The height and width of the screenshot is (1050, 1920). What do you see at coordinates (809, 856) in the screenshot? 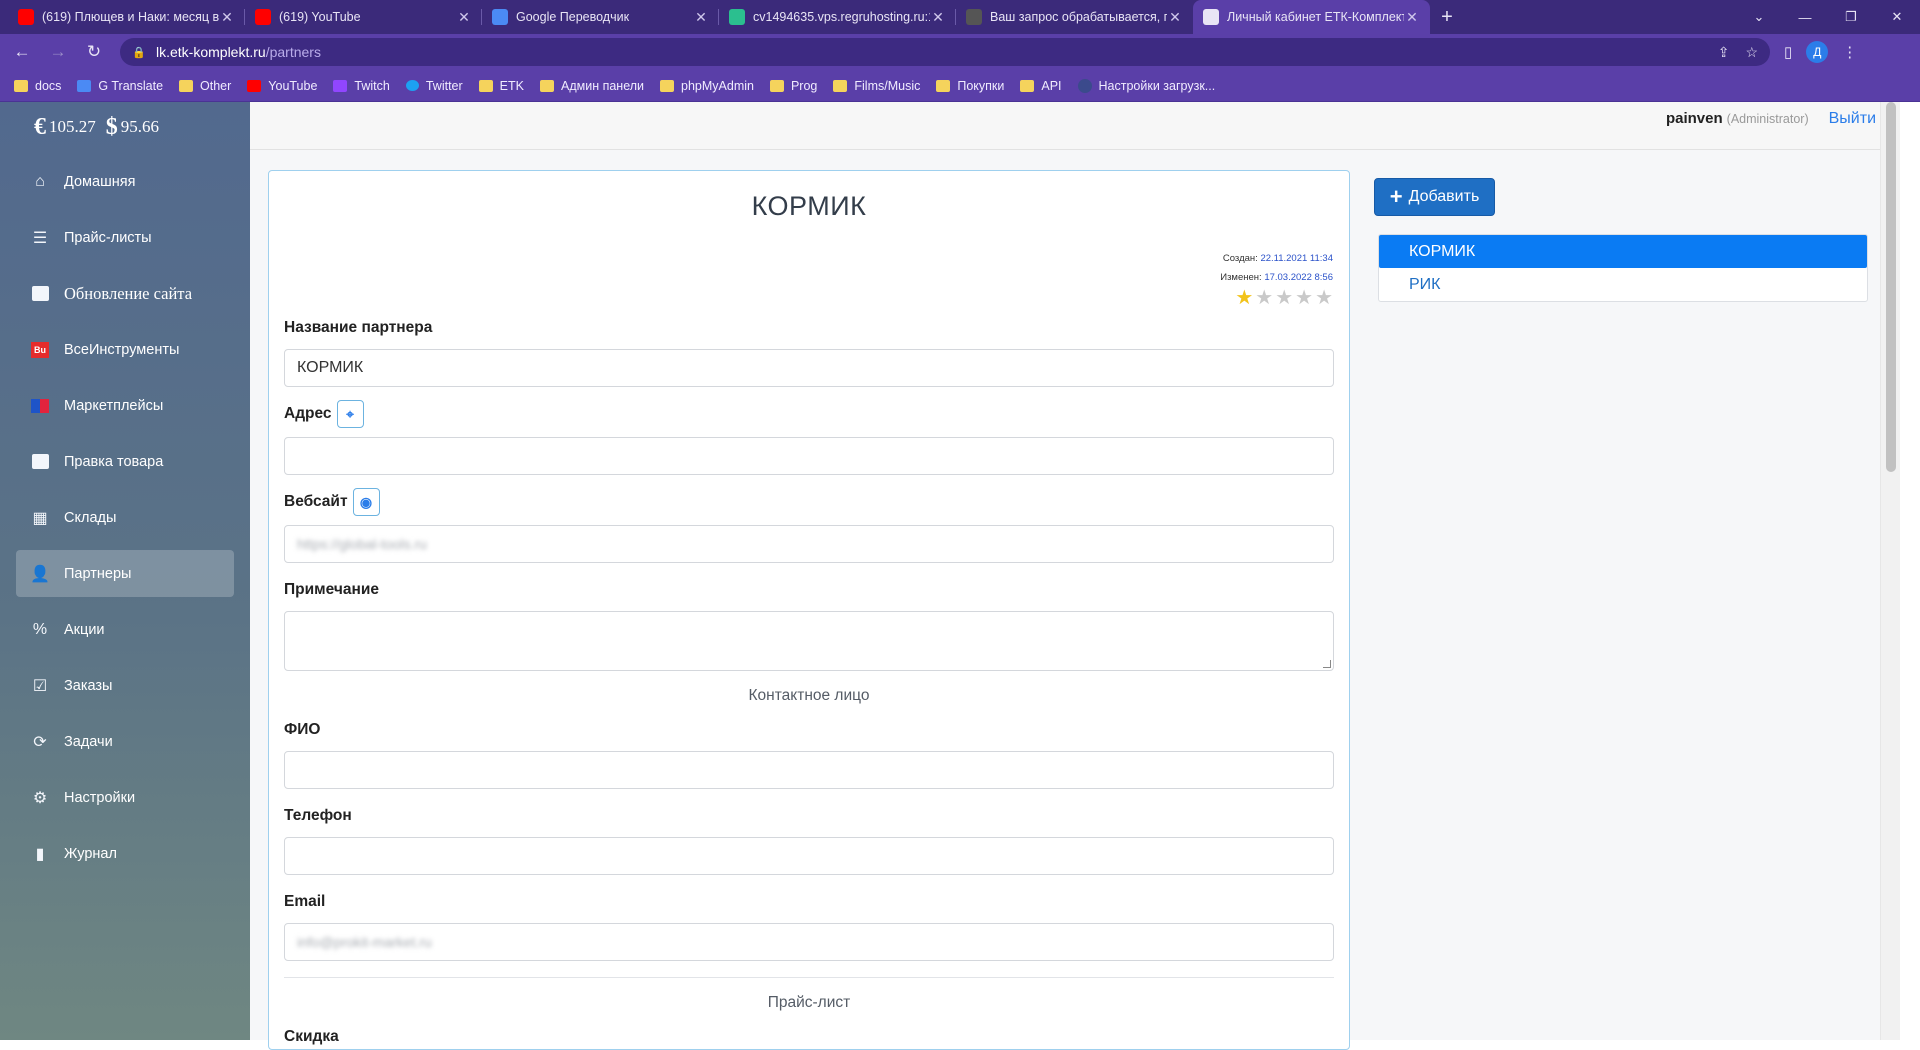
I see `phone-field` at bounding box center [809, 856].